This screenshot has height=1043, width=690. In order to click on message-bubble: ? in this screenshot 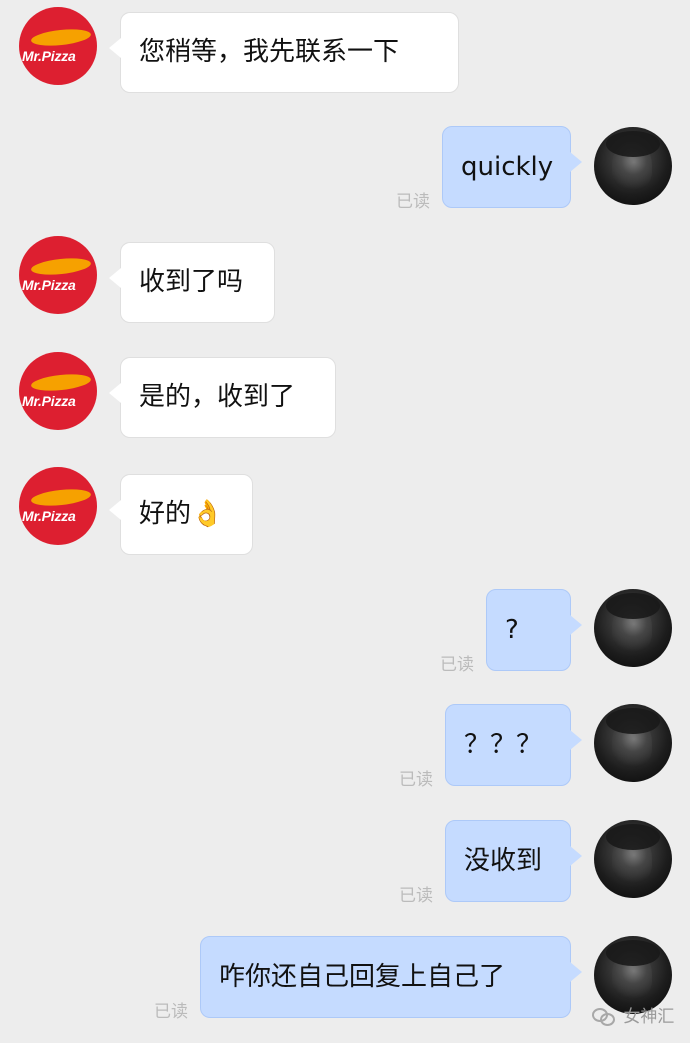, I will do `click(534, 630)`.